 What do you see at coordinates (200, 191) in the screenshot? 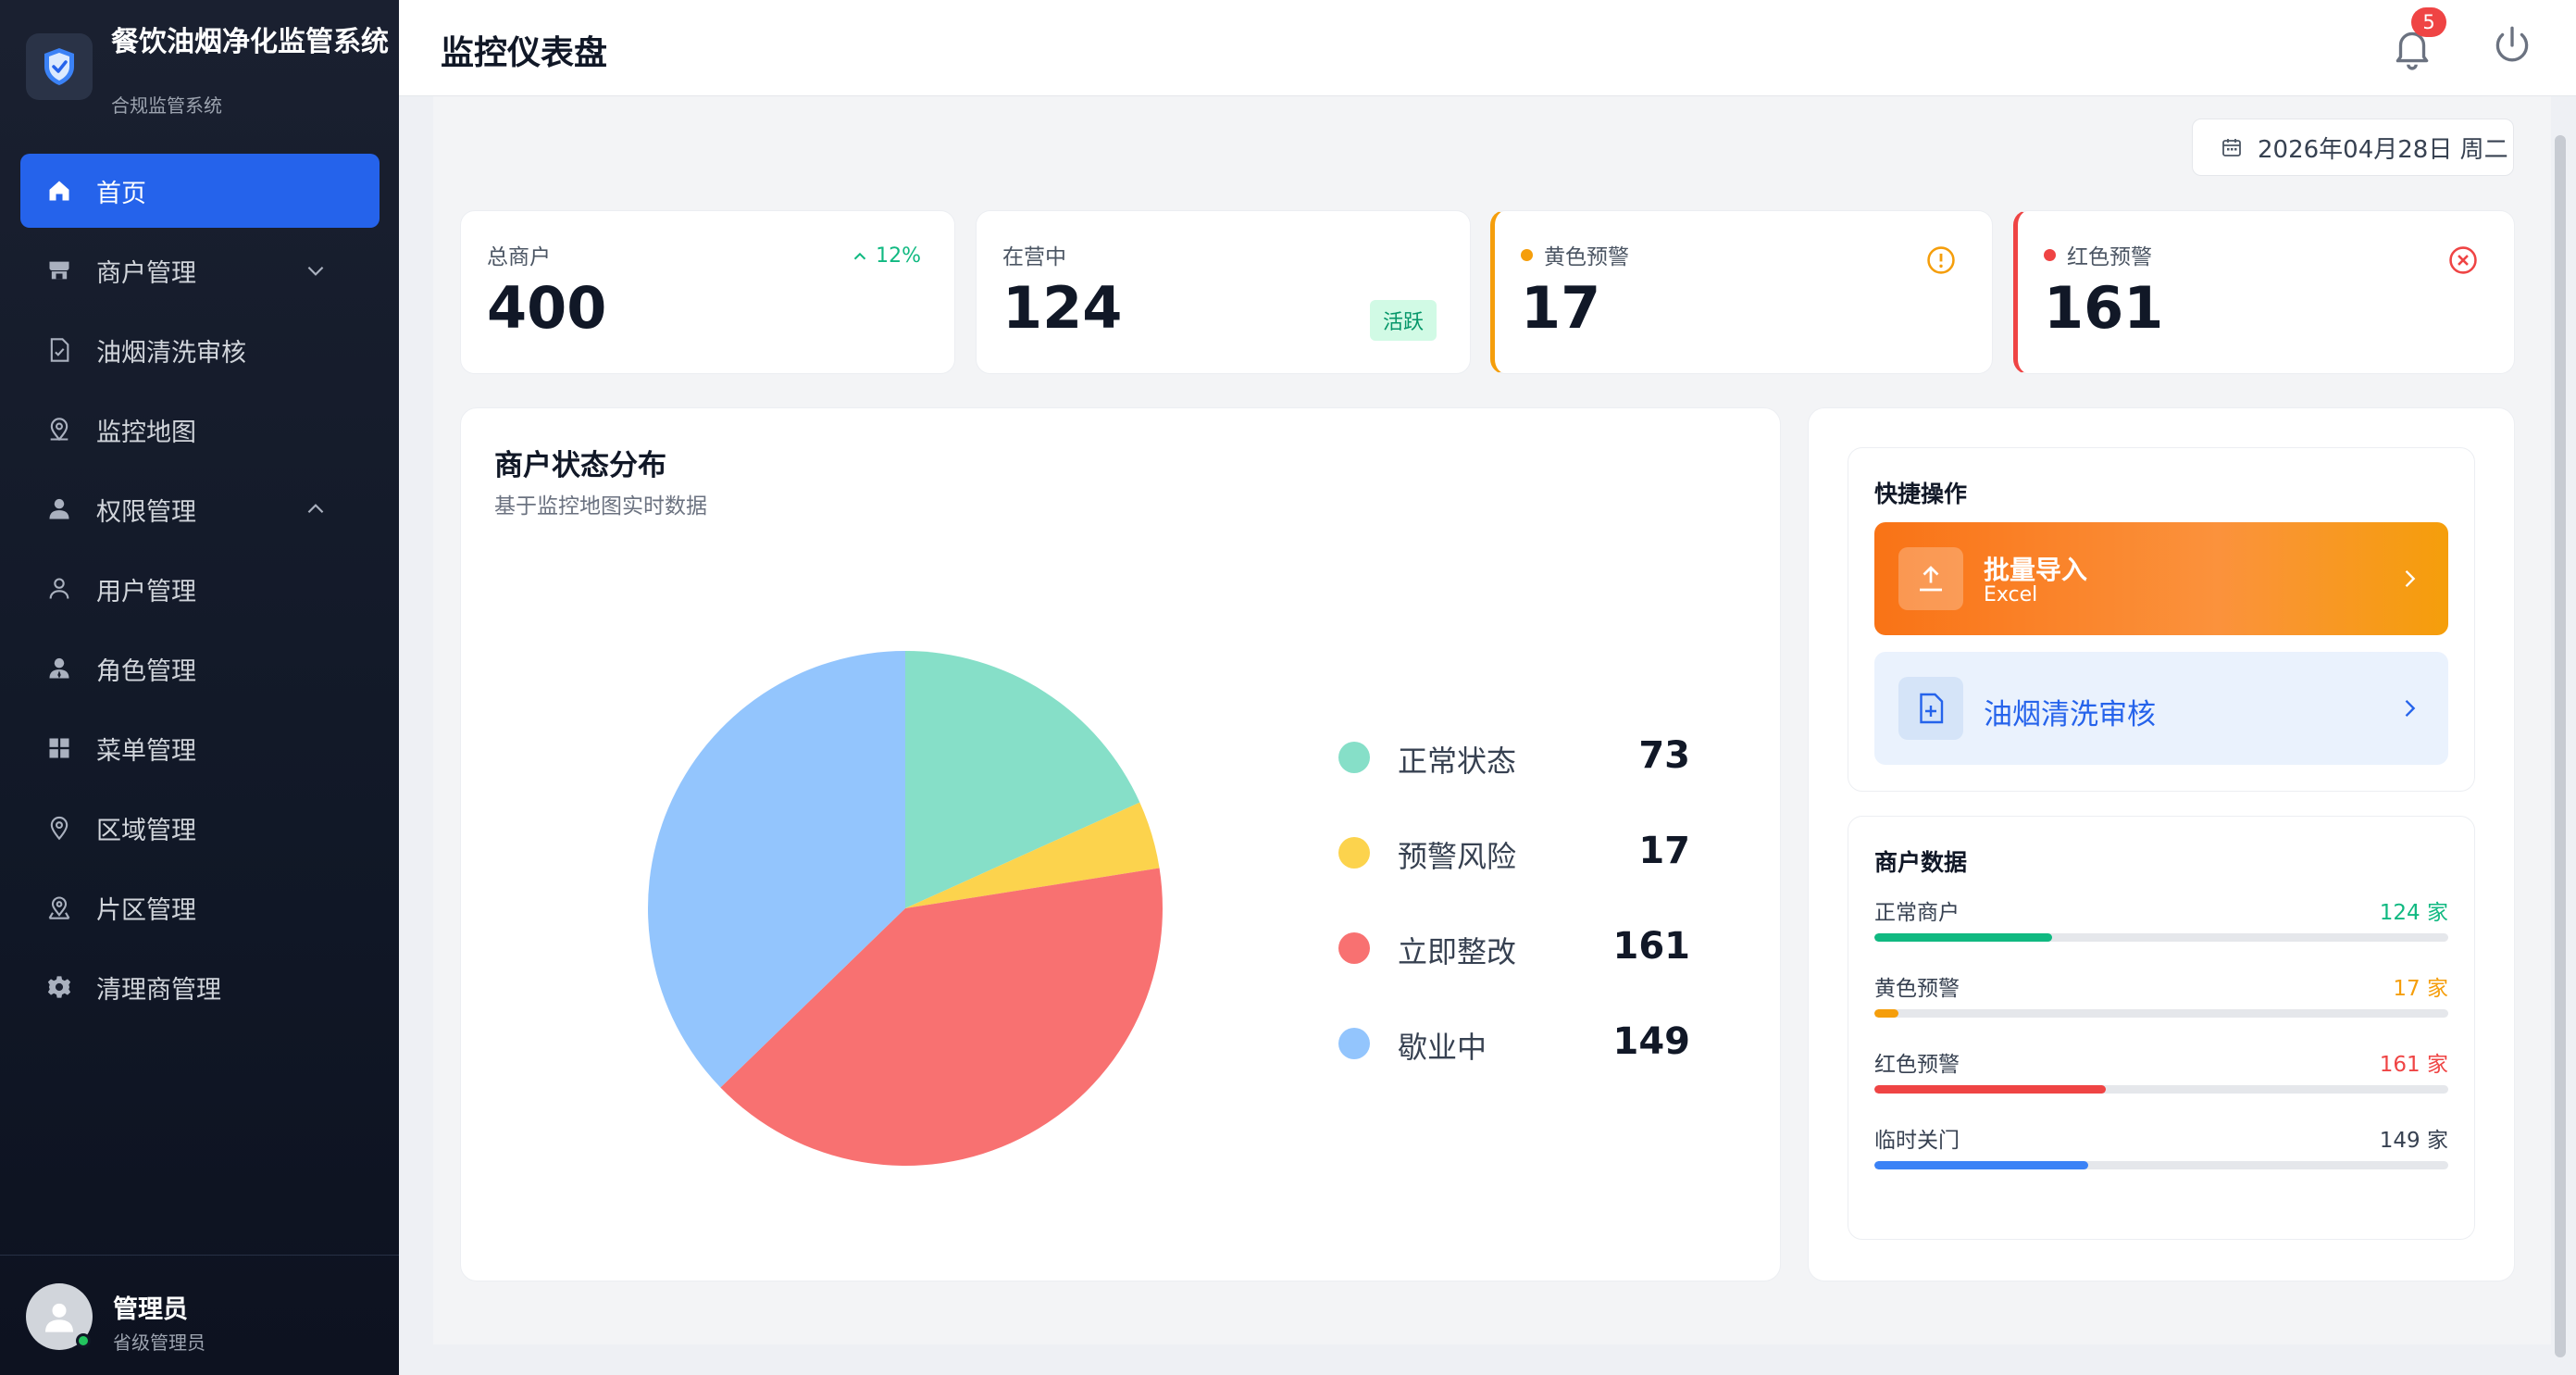
I see `sidebar-item-home: 首页` at bounding box center [200, 191].